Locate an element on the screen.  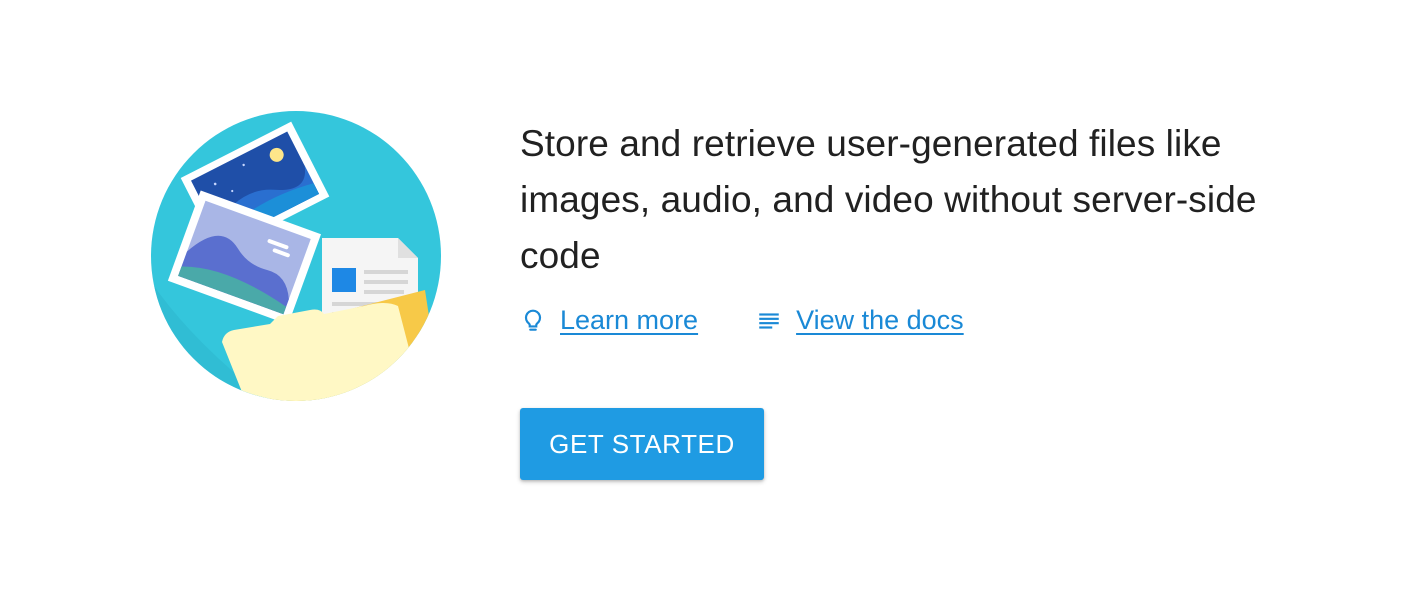
link-row: Learn more View the docs is located at coordinates (920, 320).